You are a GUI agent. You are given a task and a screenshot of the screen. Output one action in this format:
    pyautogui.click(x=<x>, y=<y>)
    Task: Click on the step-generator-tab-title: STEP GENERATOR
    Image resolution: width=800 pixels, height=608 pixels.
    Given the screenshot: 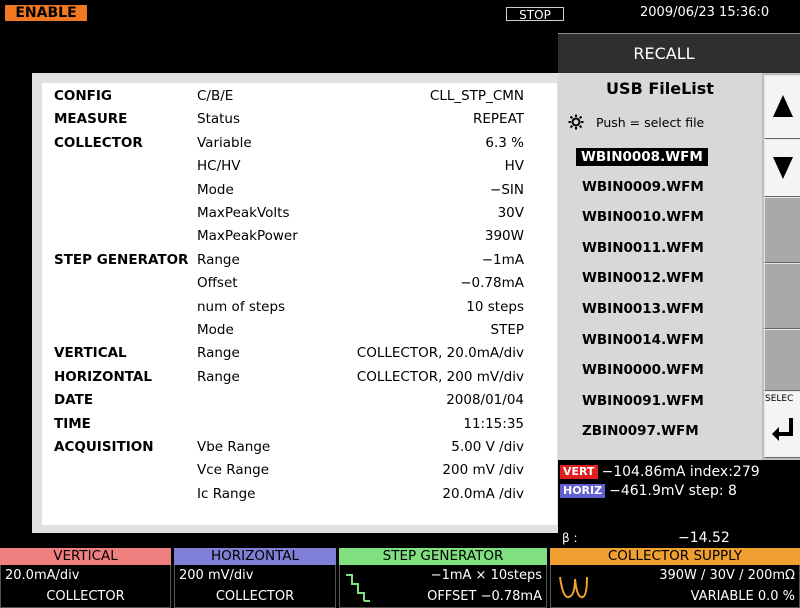 What is the action you would take?
    pyautogui.click(x=443, y=556)
    